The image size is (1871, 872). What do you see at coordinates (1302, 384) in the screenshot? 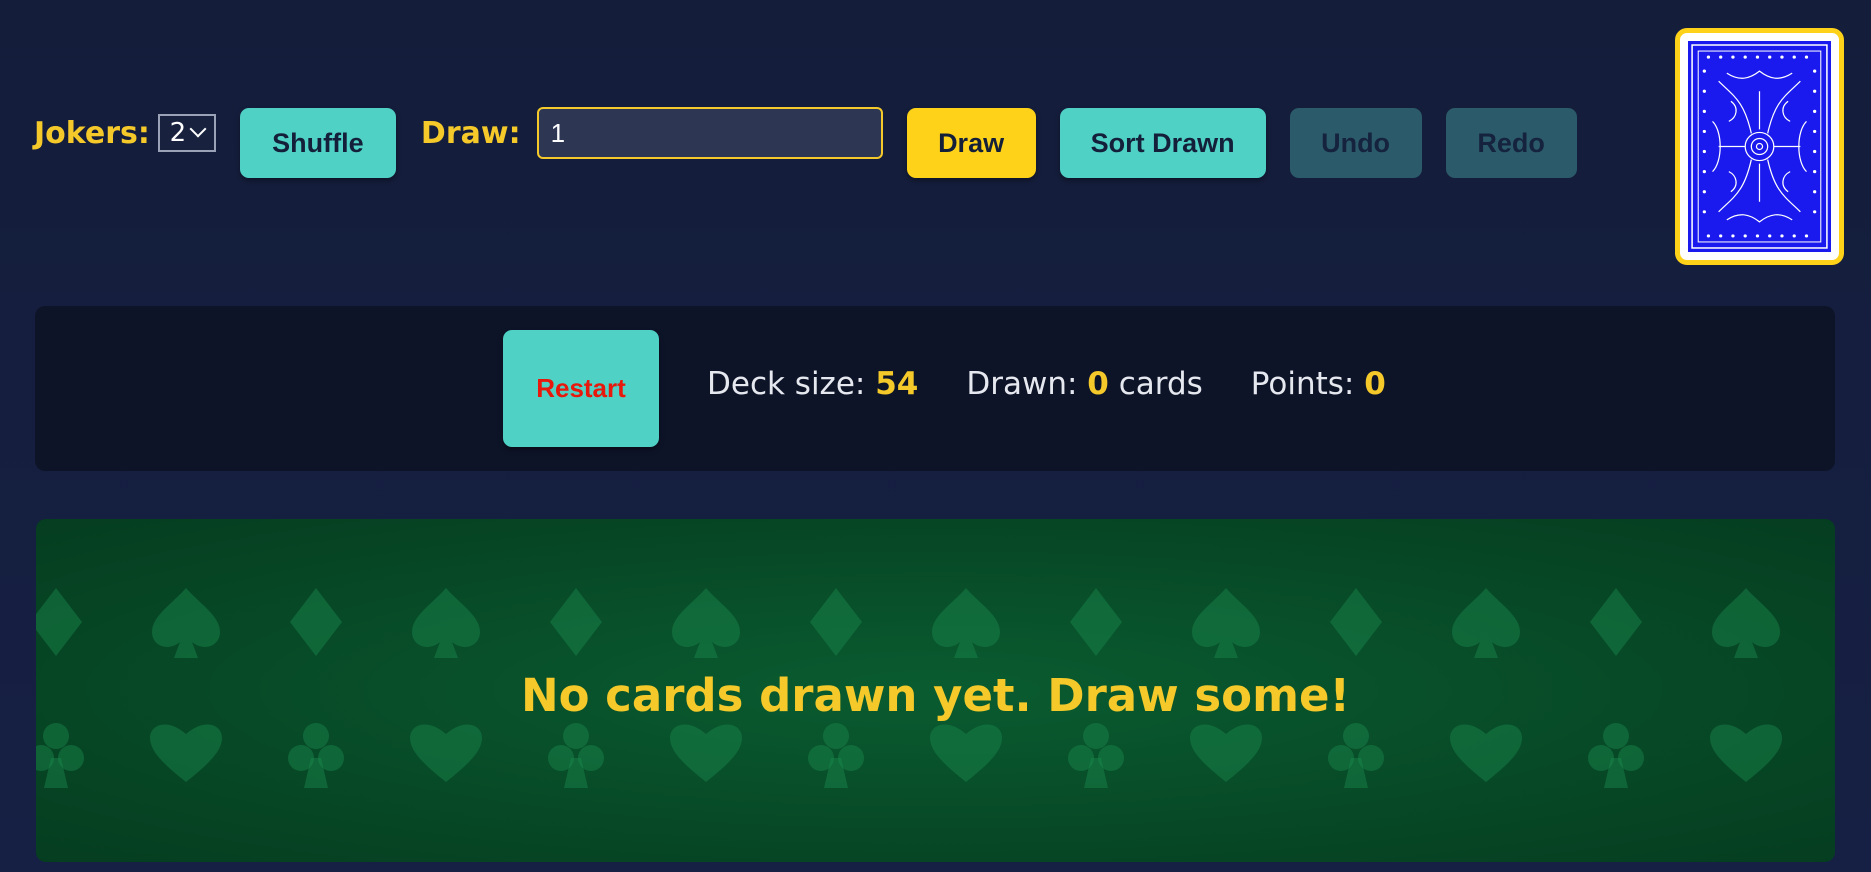
I see `points-label: Points:` at bounding box center [1302, 384].